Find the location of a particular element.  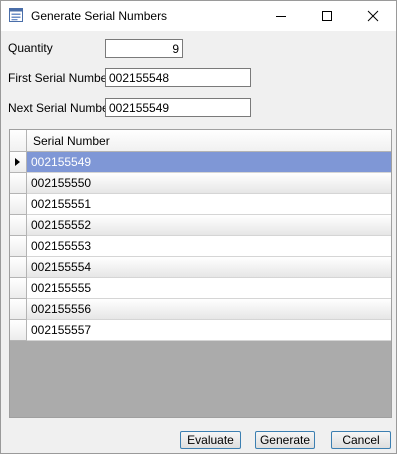

serial-number-cell: 002155551 is located at coordinates (209, 204).